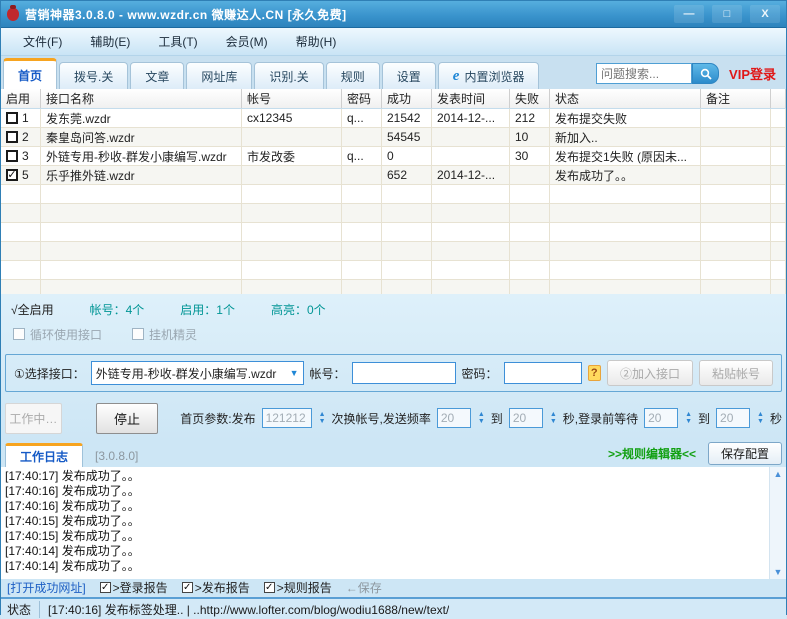 Image resolution: width=787 pixels, height=619 pixels. I want to click on row-enable-cell: 2, so click(21, 137).